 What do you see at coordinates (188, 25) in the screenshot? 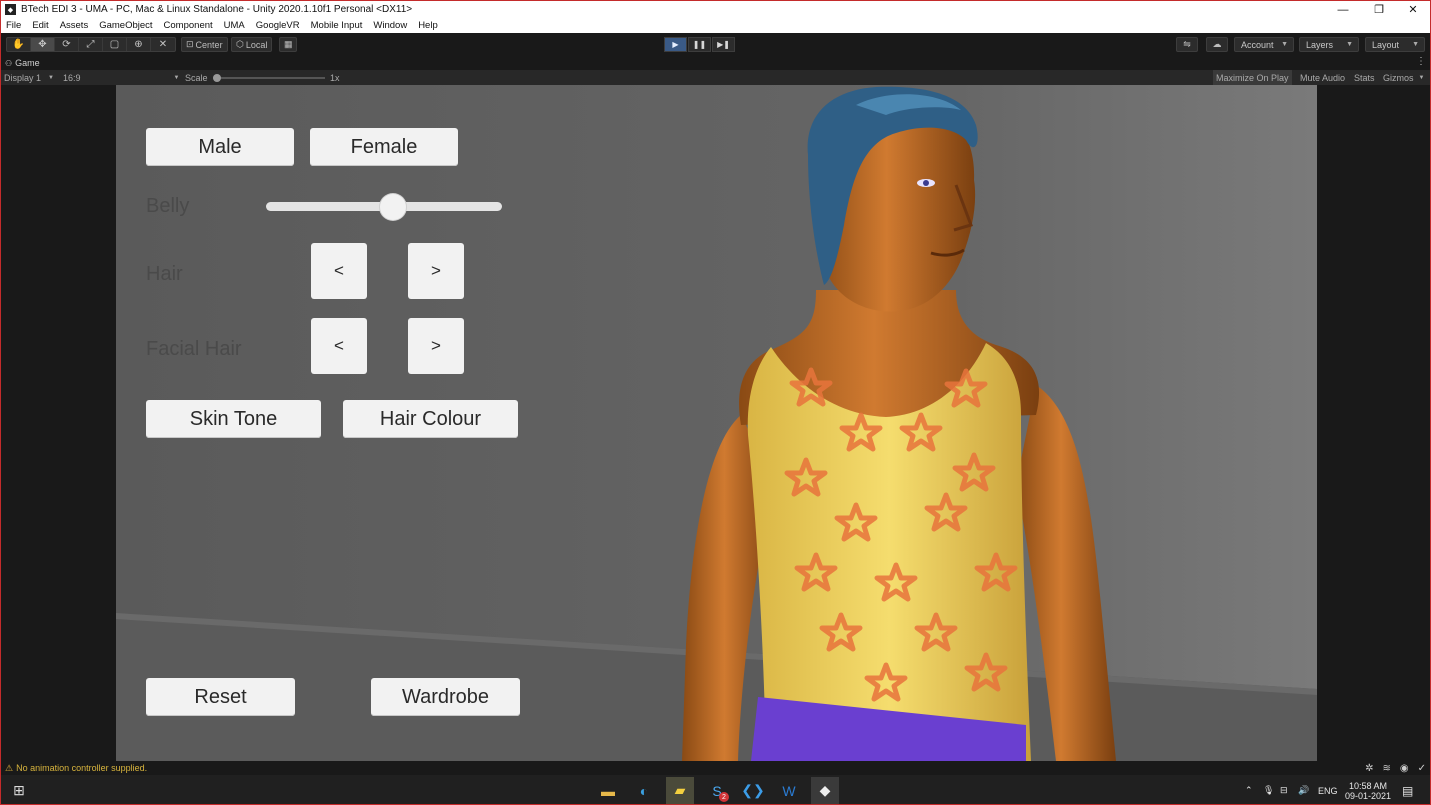
I see `menu-component: Component` at bounding box center [188, 25].